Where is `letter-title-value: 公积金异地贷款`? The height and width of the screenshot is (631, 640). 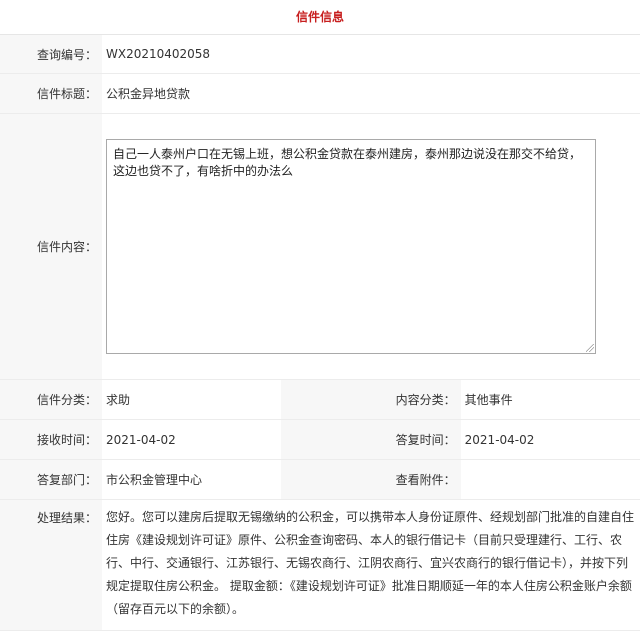 letter-title-value: 公积金异地贷款 is located at coordinates (371, 93).